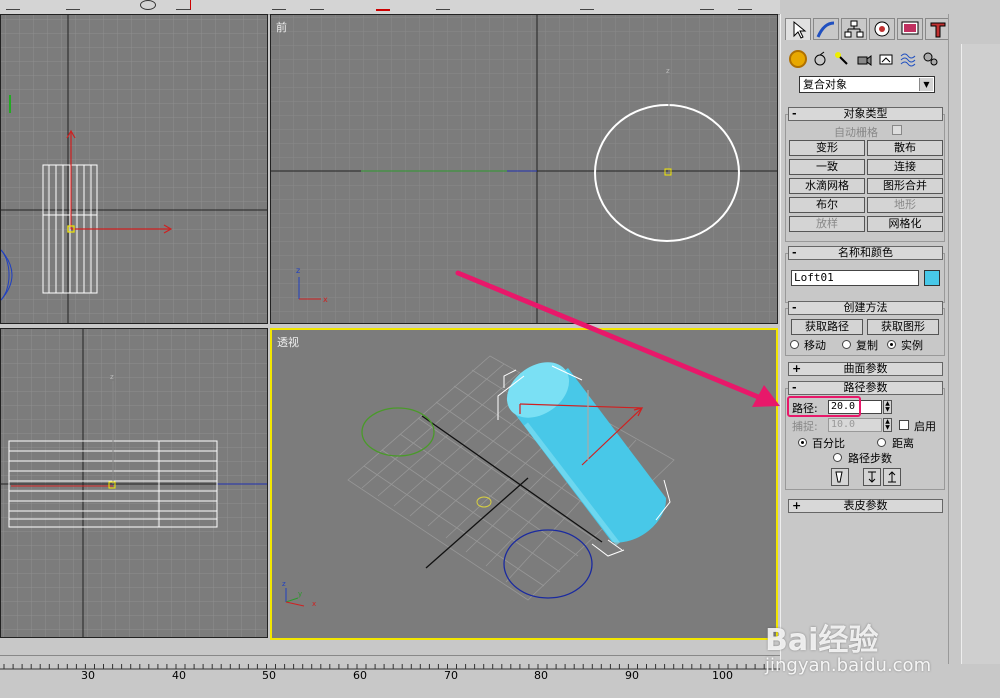 The width and height of the screenshot is (1000, 698). What do you see at coordinates (974, 339) in the screenshot?
I see `panel-scroll-region` at bounding box center [974, 339].